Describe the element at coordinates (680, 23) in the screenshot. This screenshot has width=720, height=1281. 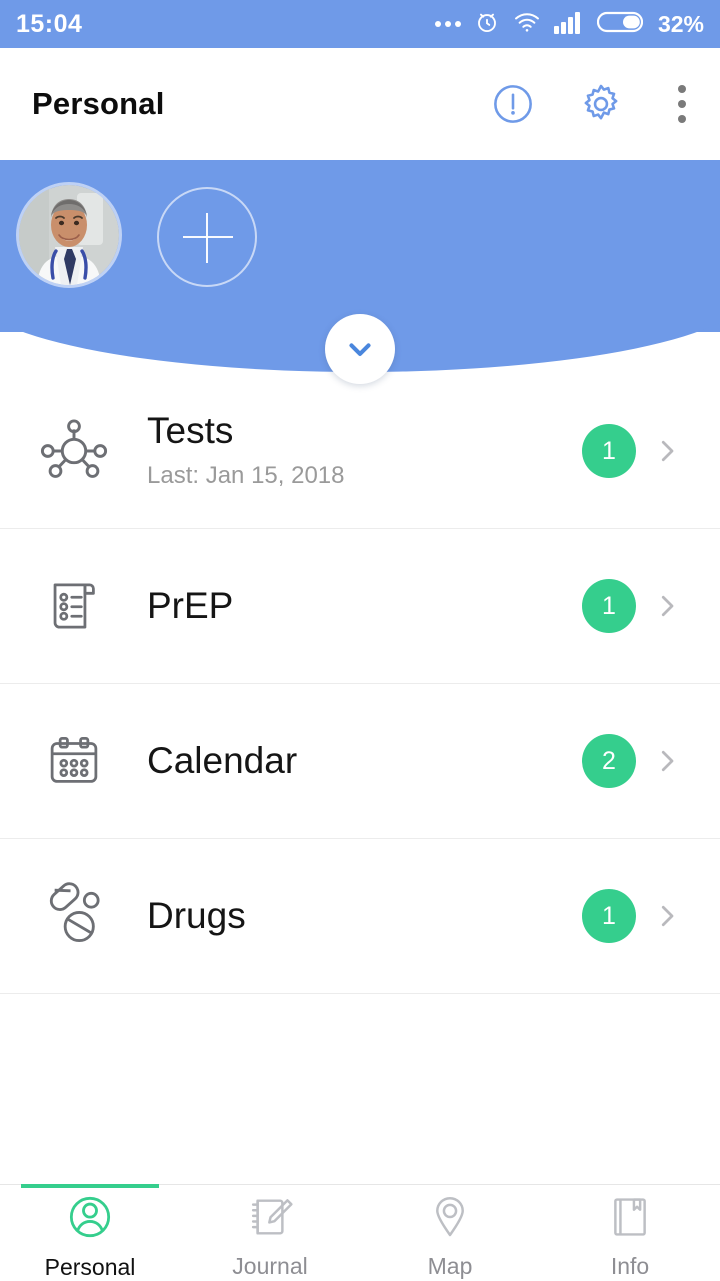
I see `battery-percent-label: 32%` at that location.